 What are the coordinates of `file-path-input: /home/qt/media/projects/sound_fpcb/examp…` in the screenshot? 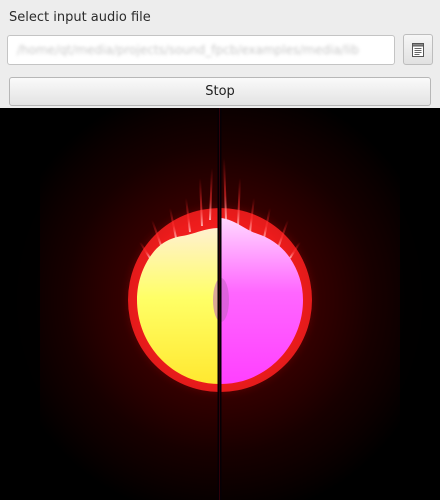 It's located at (201, 50).